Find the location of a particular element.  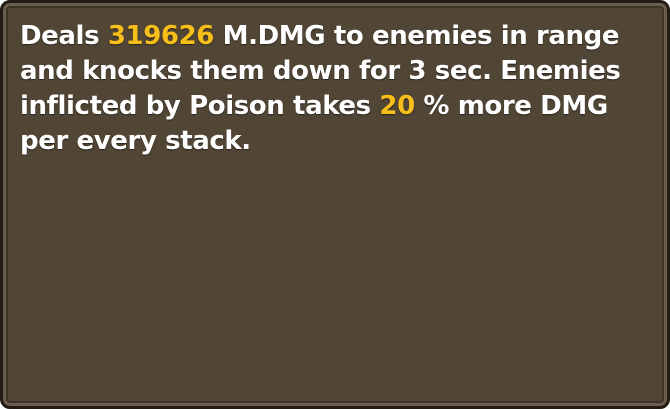

poison-bonus-value: 20 is located at coordinates (397, 106).